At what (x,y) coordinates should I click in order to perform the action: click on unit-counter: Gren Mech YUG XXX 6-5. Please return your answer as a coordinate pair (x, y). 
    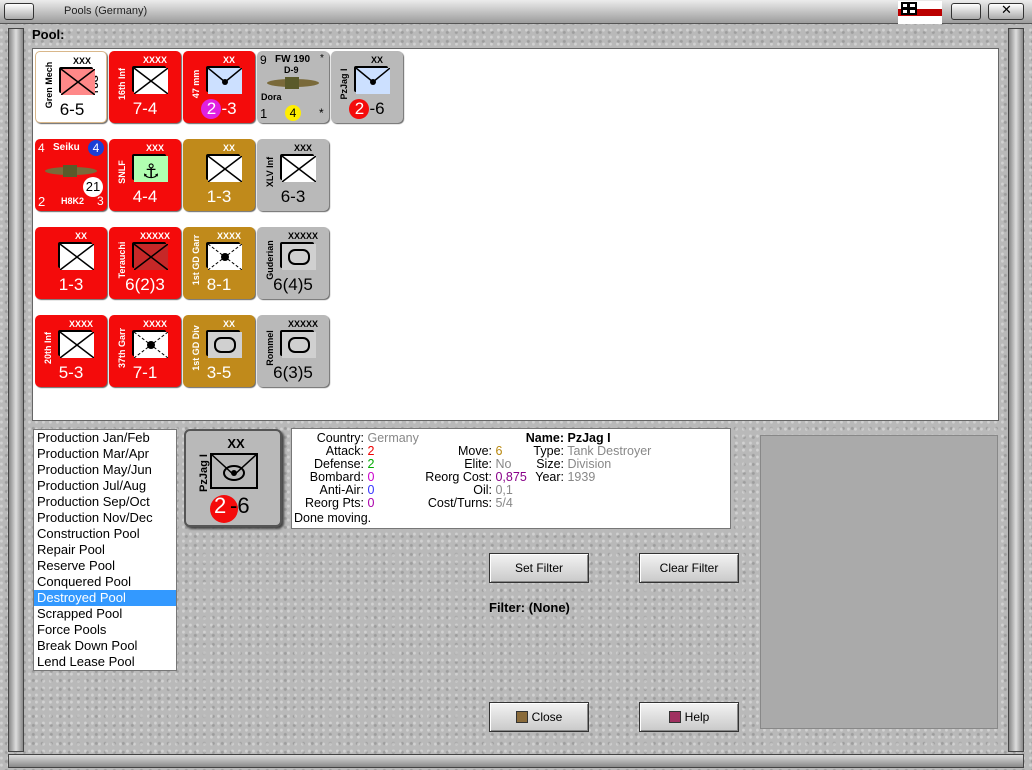
    Looking at the image, I should click on (71, 87).